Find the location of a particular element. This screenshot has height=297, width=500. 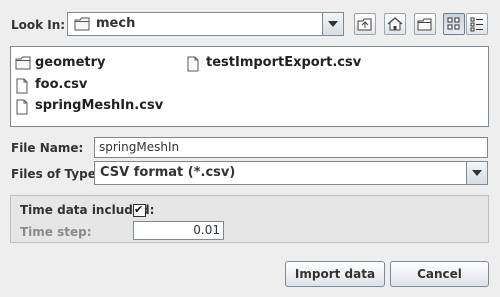

time-data-checkbox: ✔ is located at coordinates (139, 210).